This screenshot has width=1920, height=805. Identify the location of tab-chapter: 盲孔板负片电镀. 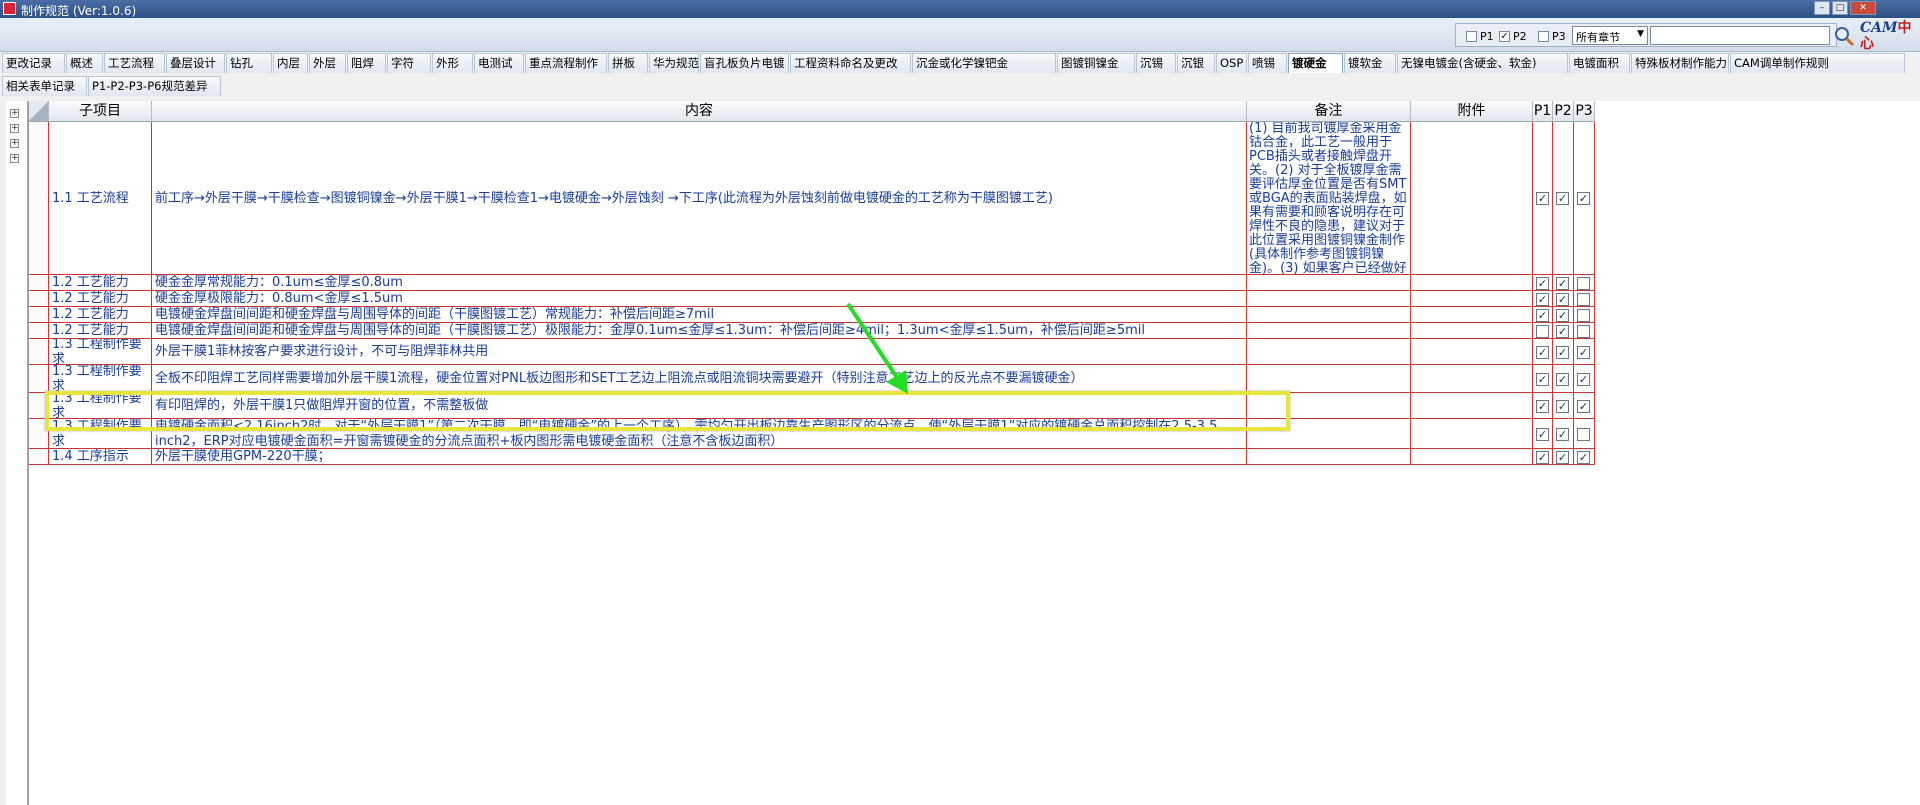
(744, 63).